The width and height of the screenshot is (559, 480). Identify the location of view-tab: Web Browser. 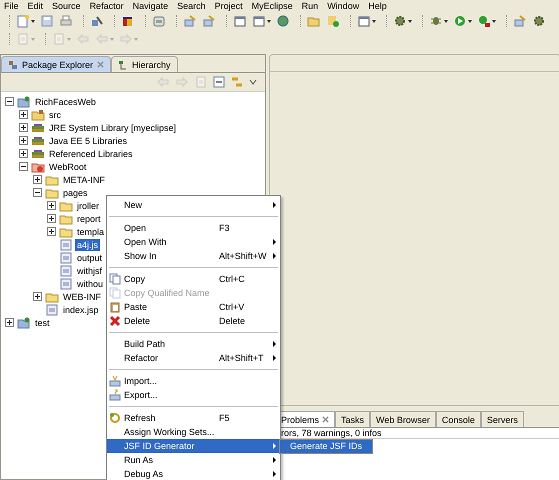
(403, 419).